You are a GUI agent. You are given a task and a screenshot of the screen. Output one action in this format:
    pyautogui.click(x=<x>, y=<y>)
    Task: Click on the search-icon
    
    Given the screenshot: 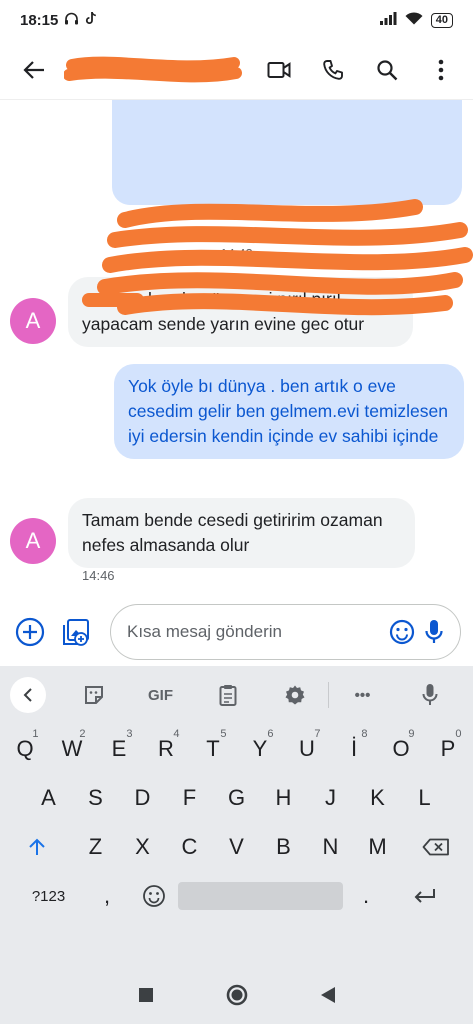 What is the action you would take?
    pyautogui.click(x=387, y=69)
    